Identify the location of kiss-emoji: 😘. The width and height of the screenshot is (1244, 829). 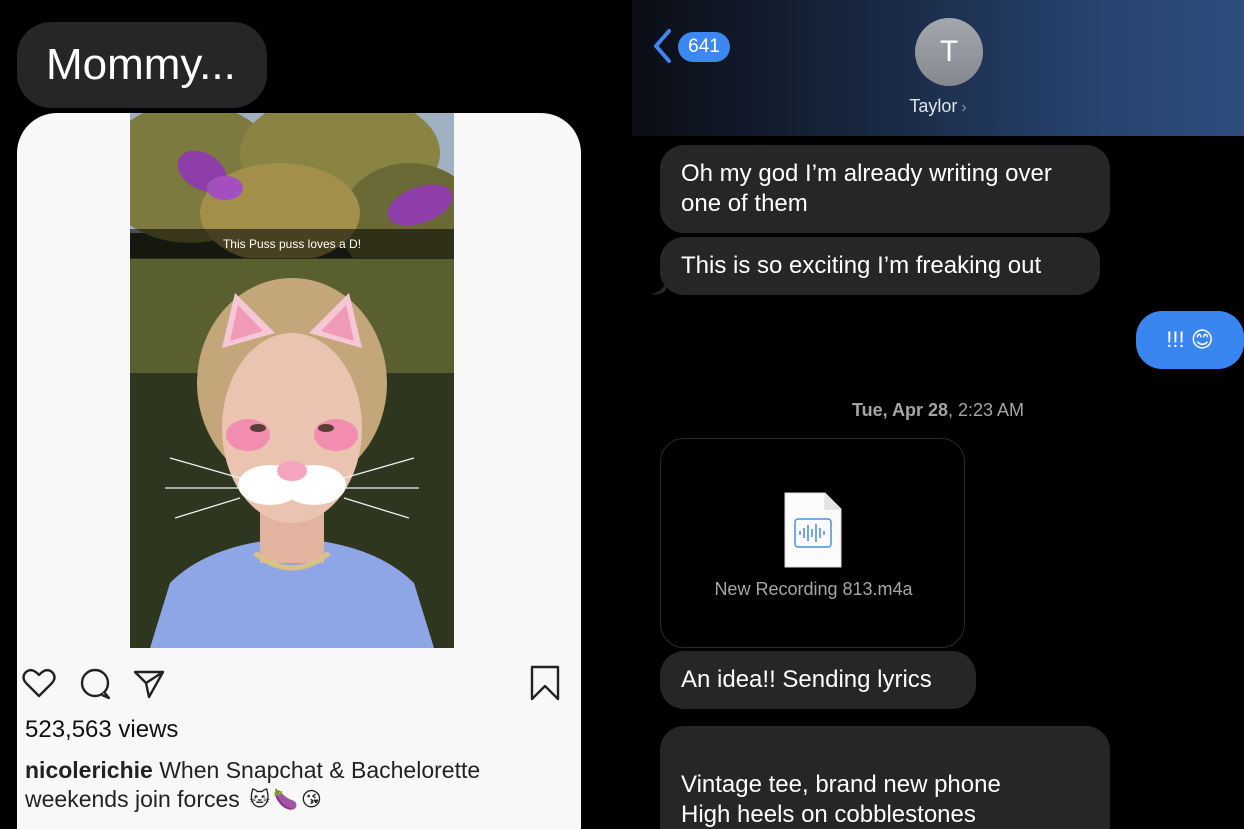
(311, 800).